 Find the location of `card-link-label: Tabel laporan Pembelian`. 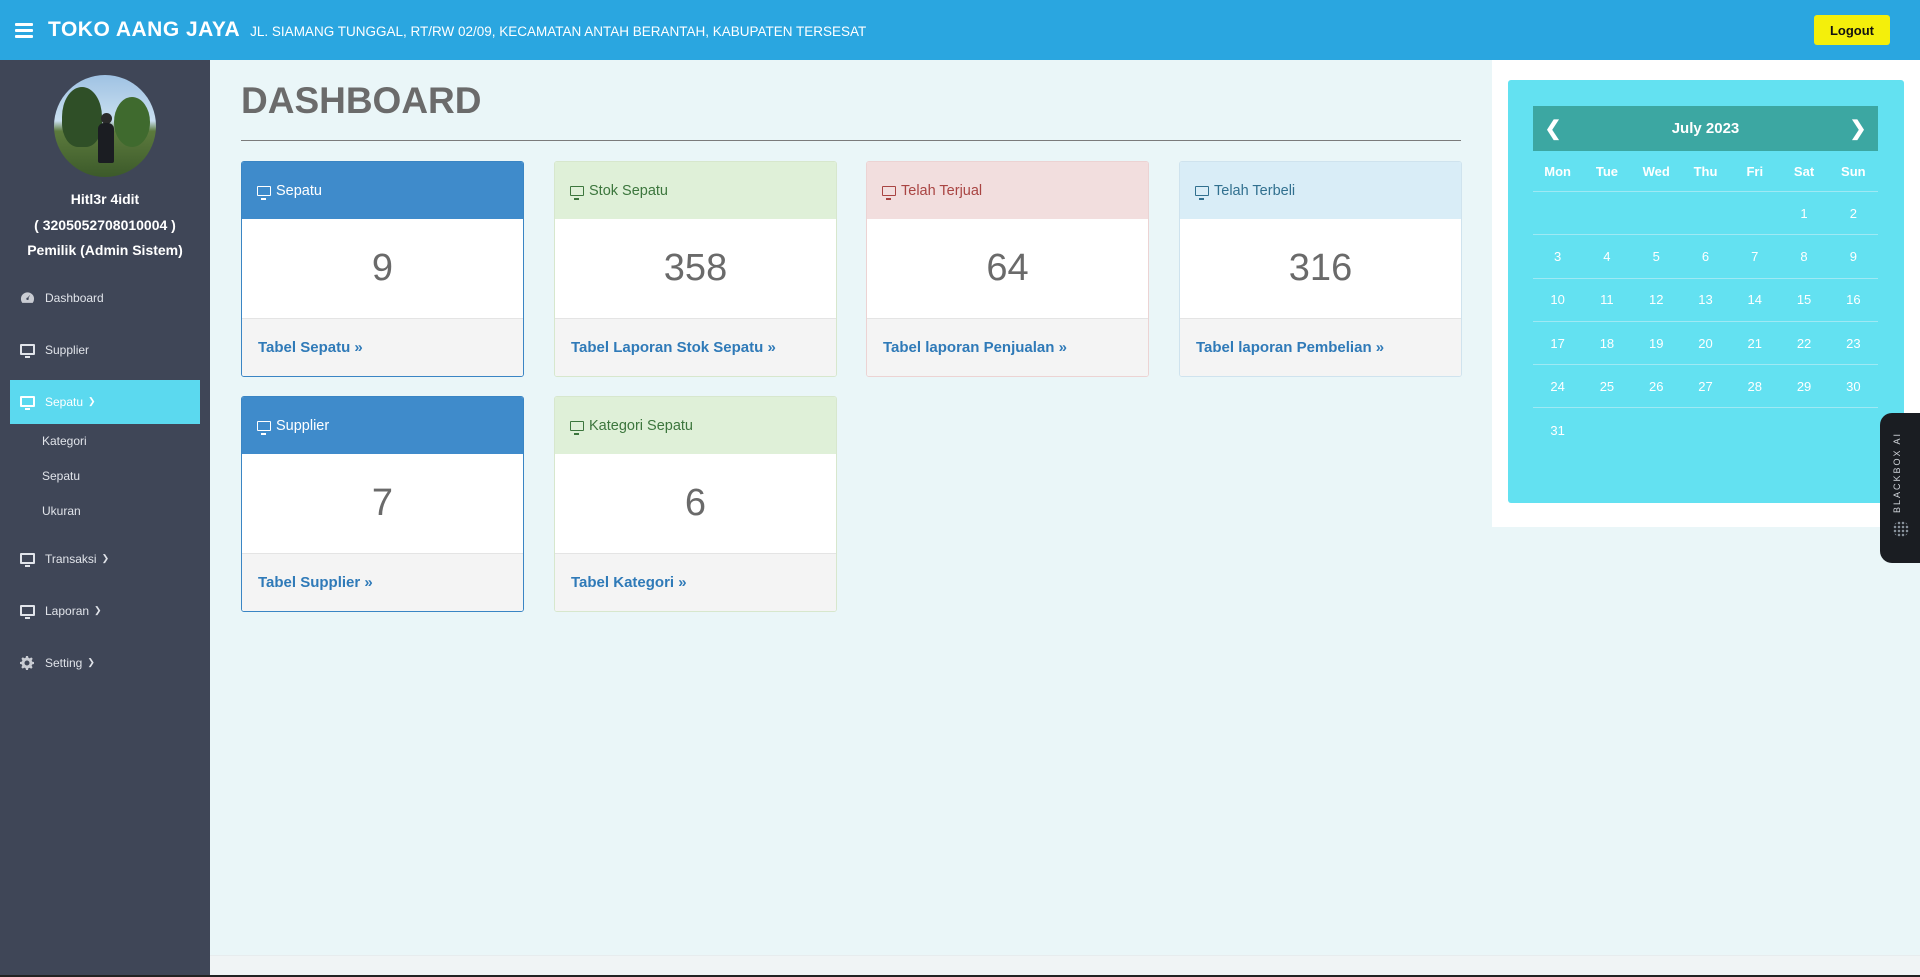

card-link-label: Tabel laporan Pembelian is located at coordinates (1284, 347).